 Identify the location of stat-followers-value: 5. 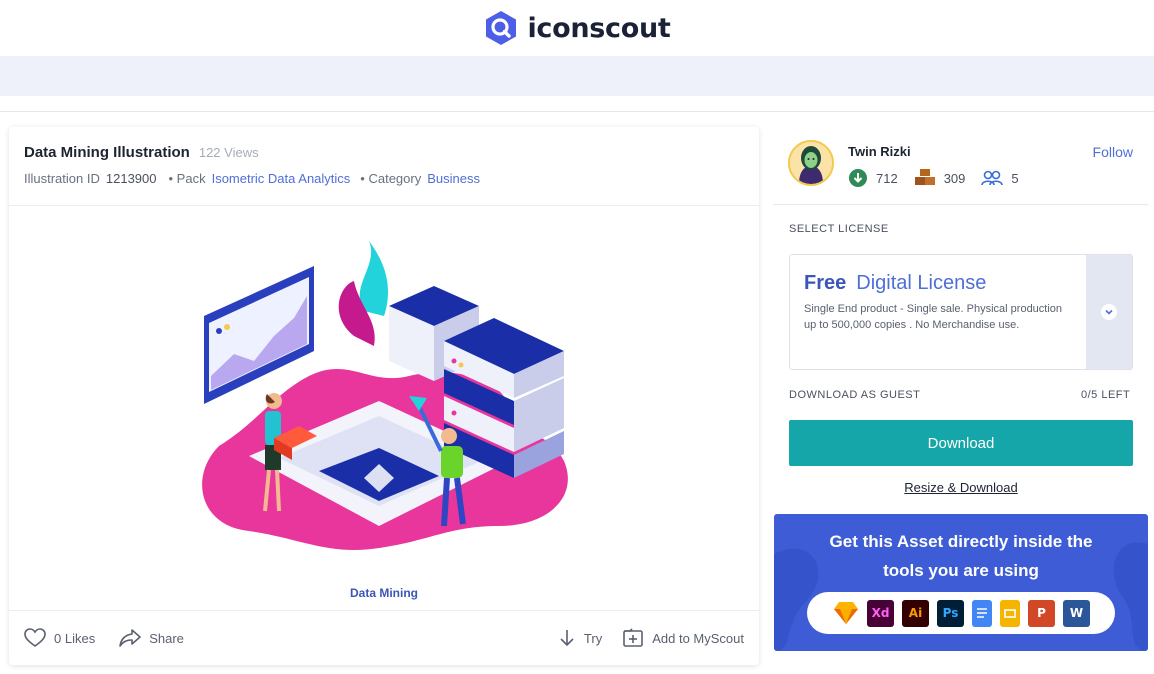
(1015, 178).